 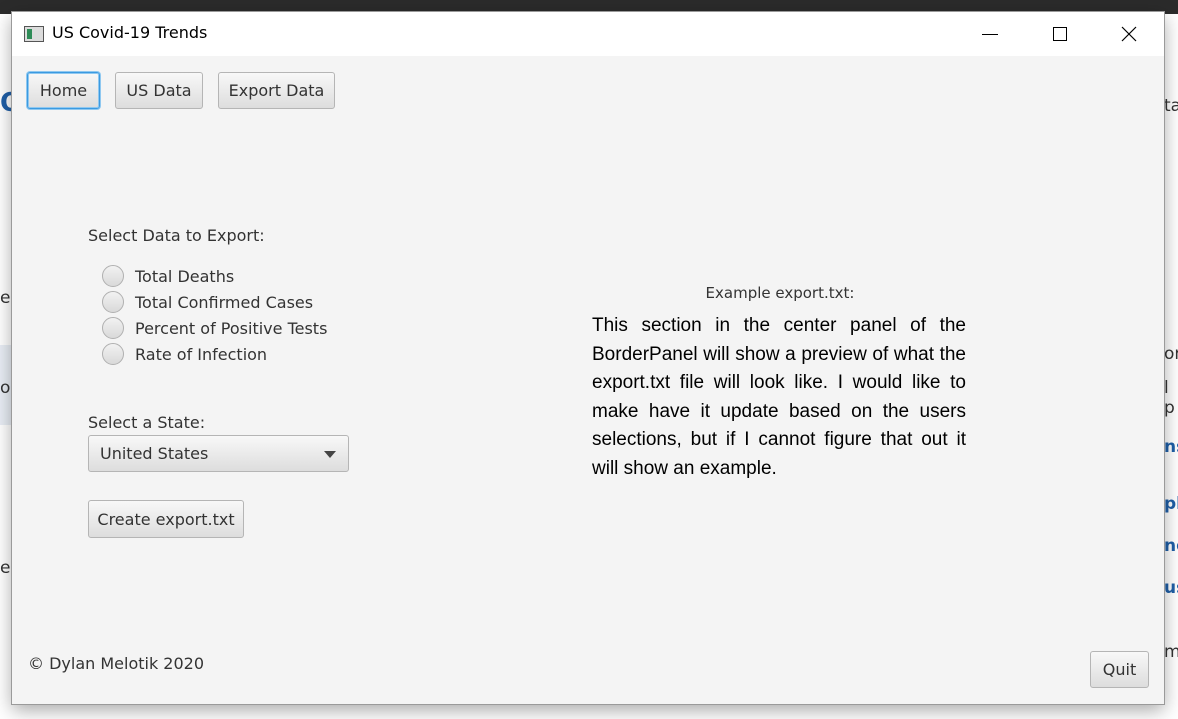 What do you see at coordinates (330, 454) in the screenshot?
I see `chevron-down-icon` at bounding box center [330, 454].